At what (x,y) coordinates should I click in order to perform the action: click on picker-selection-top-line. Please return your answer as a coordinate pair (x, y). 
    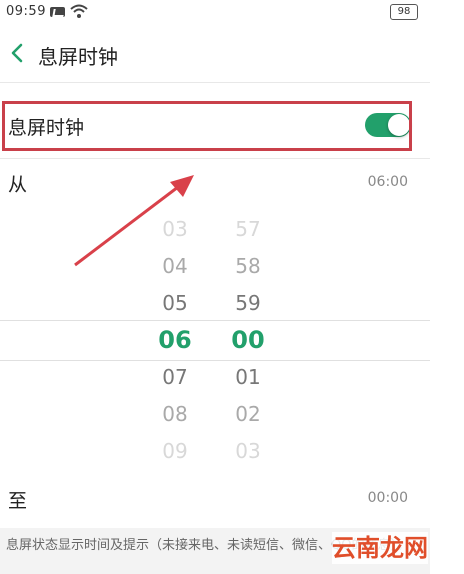
    Looking at the image, I should click on (215, 320).